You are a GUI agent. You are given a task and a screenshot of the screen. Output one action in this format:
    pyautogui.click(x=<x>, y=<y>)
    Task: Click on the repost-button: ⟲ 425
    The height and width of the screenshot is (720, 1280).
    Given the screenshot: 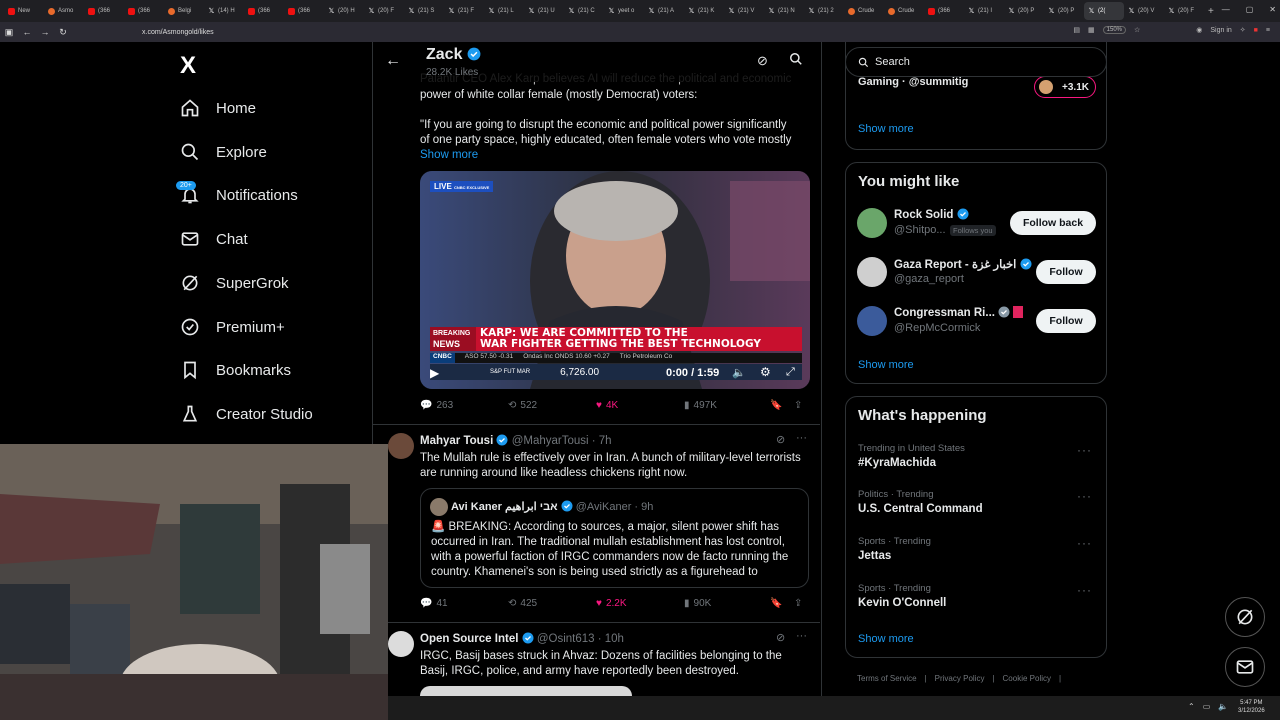 What is the action you would take?
    pyautogui.click(x=552, y=603)
    